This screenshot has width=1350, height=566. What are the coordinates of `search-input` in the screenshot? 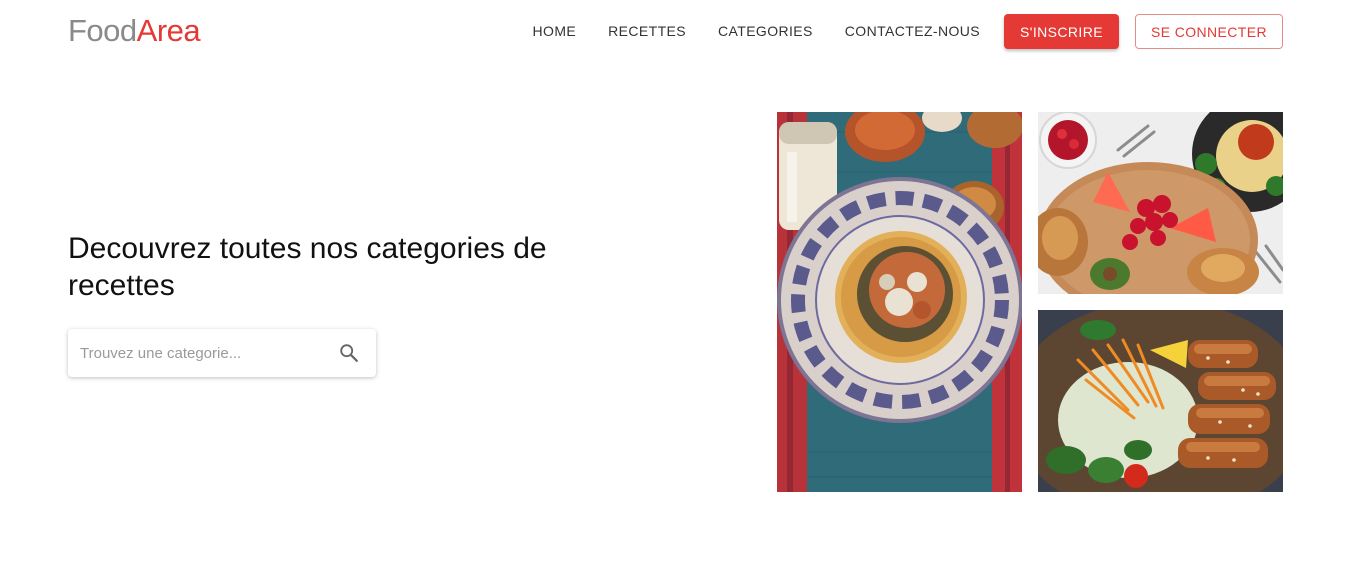 It's located at (205, 353).